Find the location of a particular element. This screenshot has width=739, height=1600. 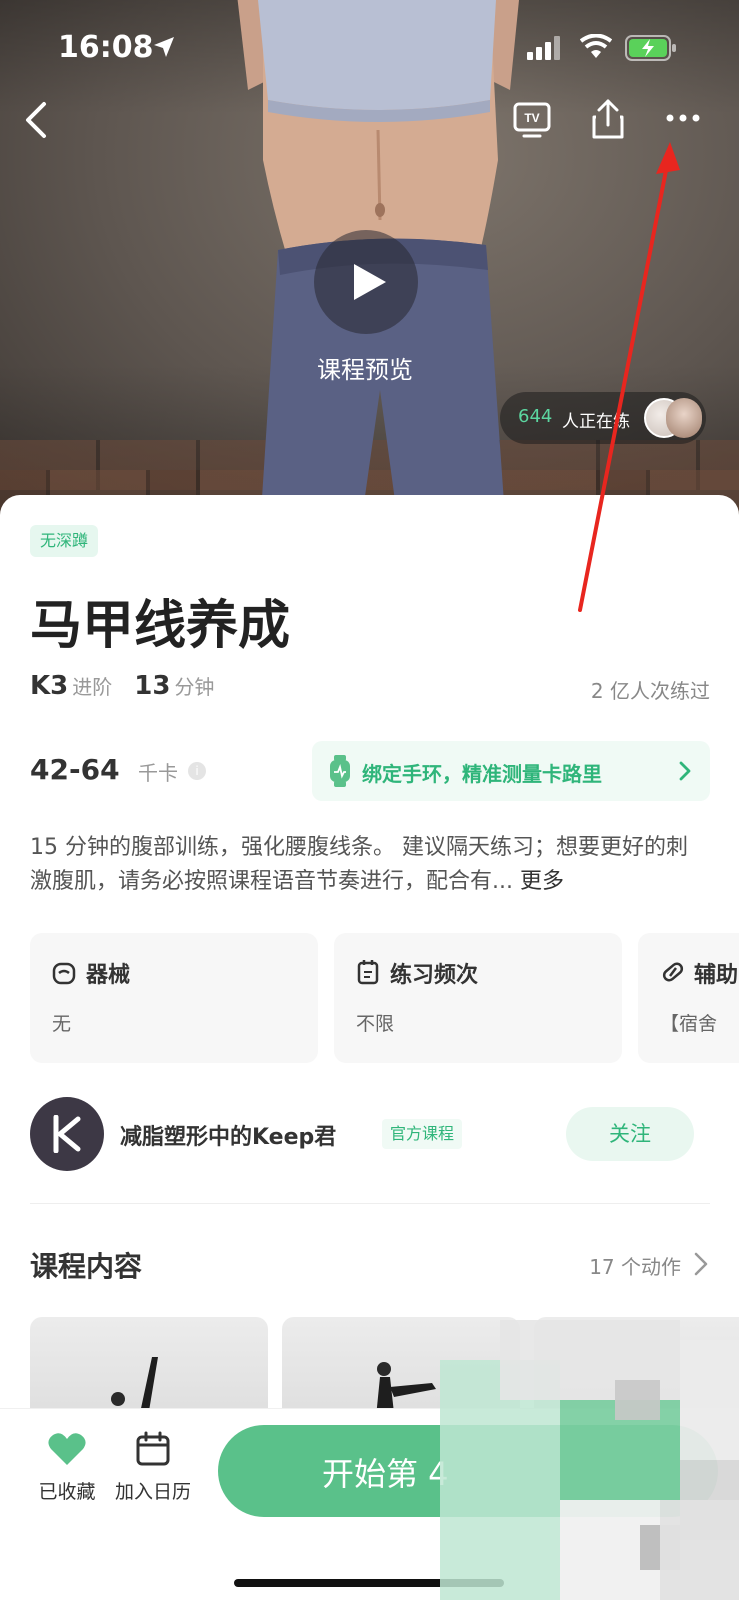

mosaic-overlay is located at coordinates (589, 1460).